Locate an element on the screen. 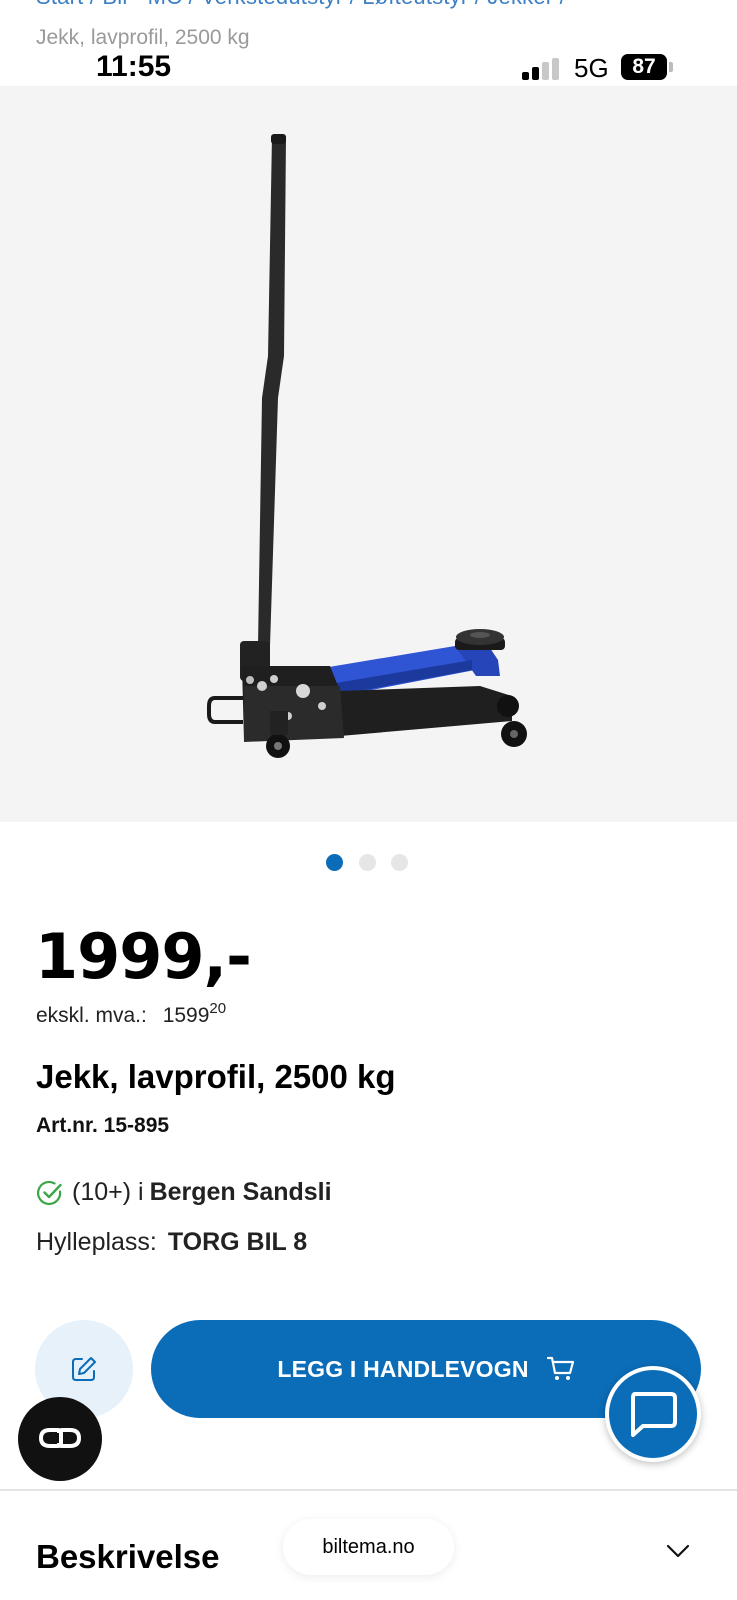 The height and width of the screenshot is (1600, 737). edit-note-icon is located at coordinates (84, 1369).